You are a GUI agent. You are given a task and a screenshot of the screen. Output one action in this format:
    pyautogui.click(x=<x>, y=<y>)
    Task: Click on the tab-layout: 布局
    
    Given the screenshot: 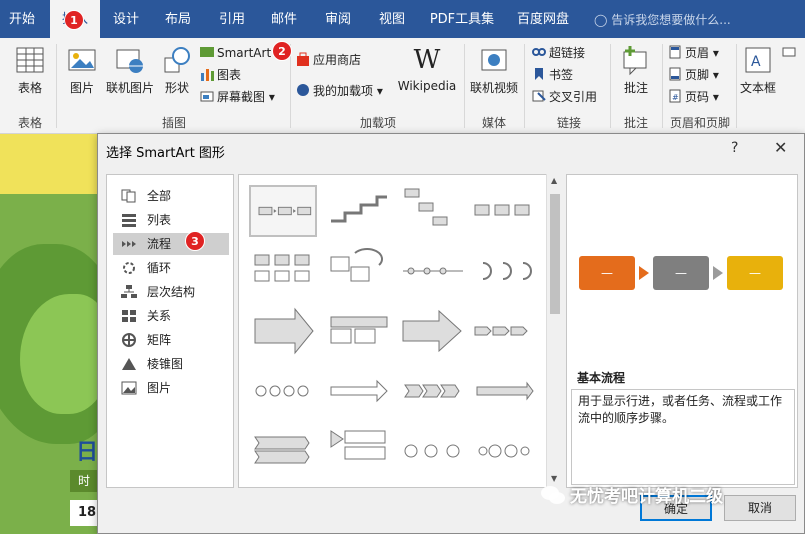 What is the action you would take?
    pyautogui.click(x=178, y=19)
    